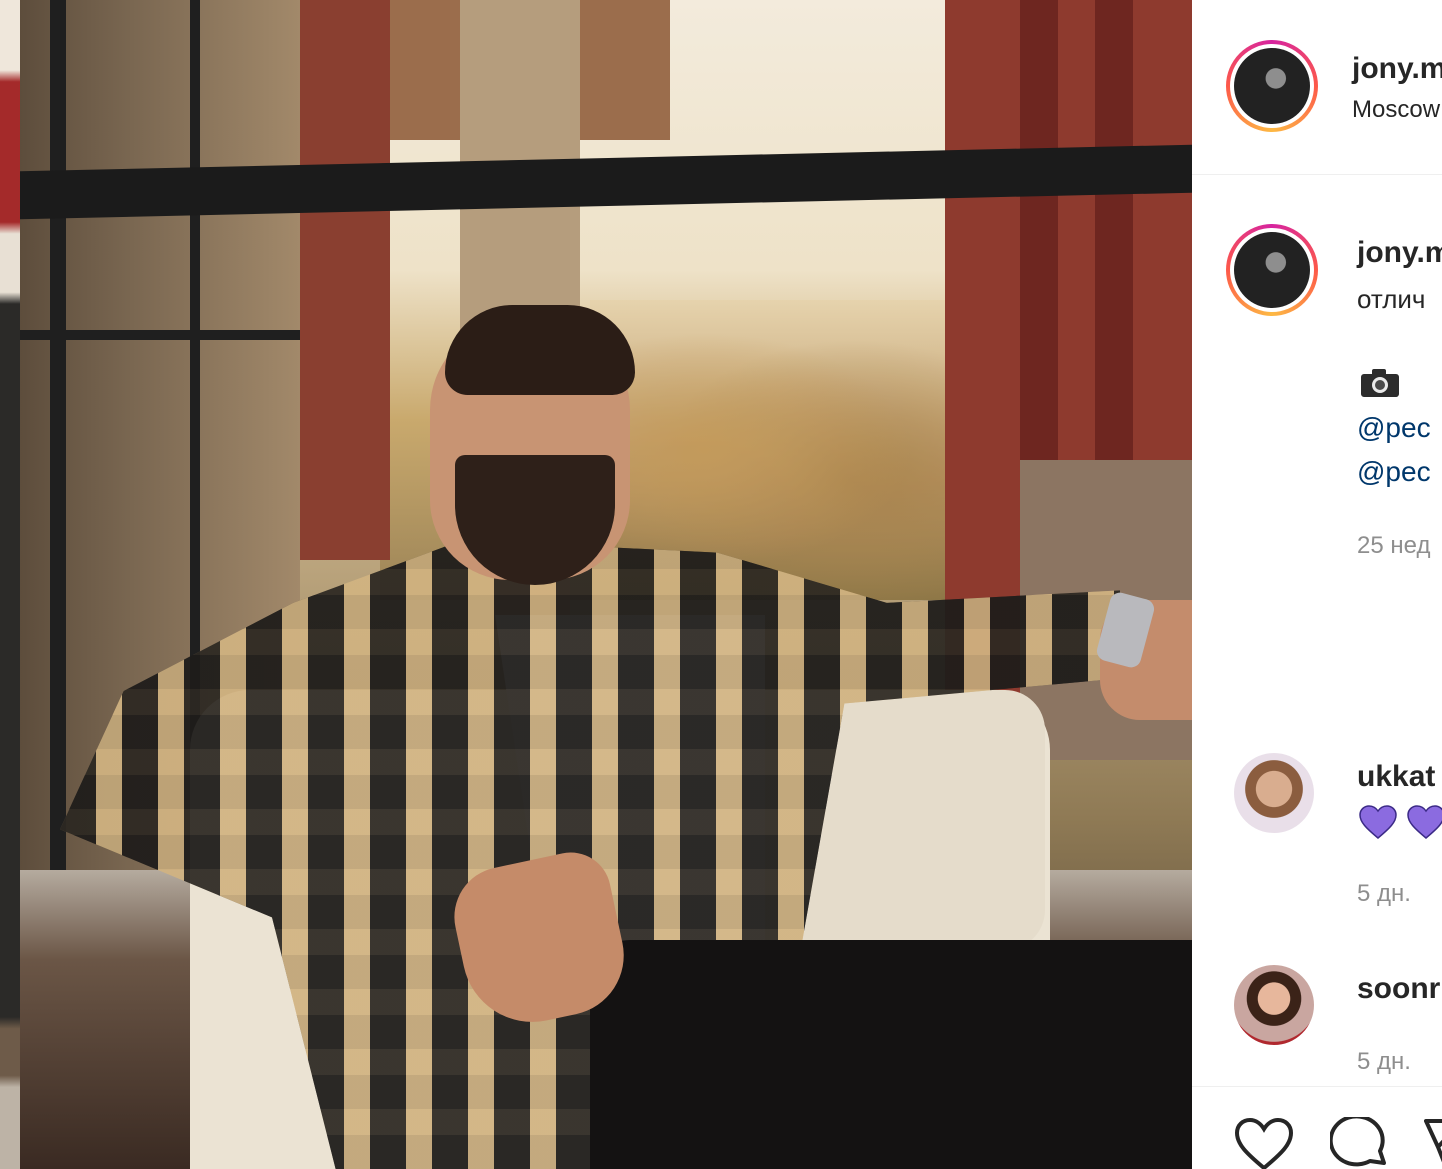  I want to click on caption-avatar, so click(1272, 270).